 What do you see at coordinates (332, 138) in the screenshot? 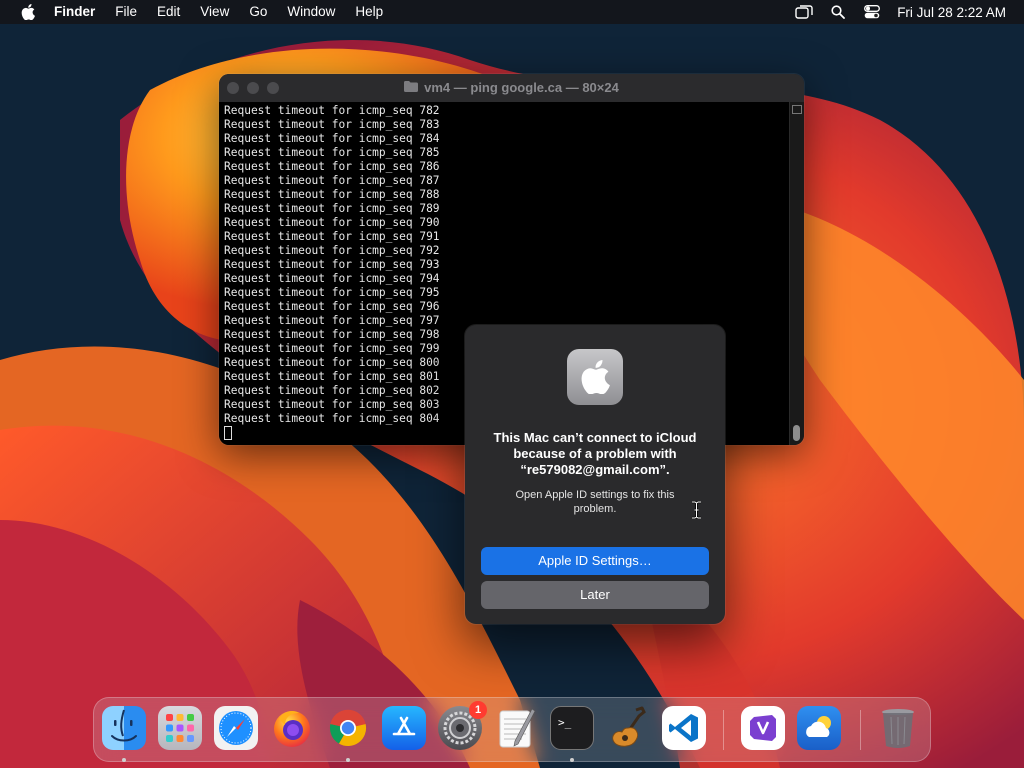
I see `terminal-line: Request timeout for icmp_seq 784` at bounding box center [332, 138].